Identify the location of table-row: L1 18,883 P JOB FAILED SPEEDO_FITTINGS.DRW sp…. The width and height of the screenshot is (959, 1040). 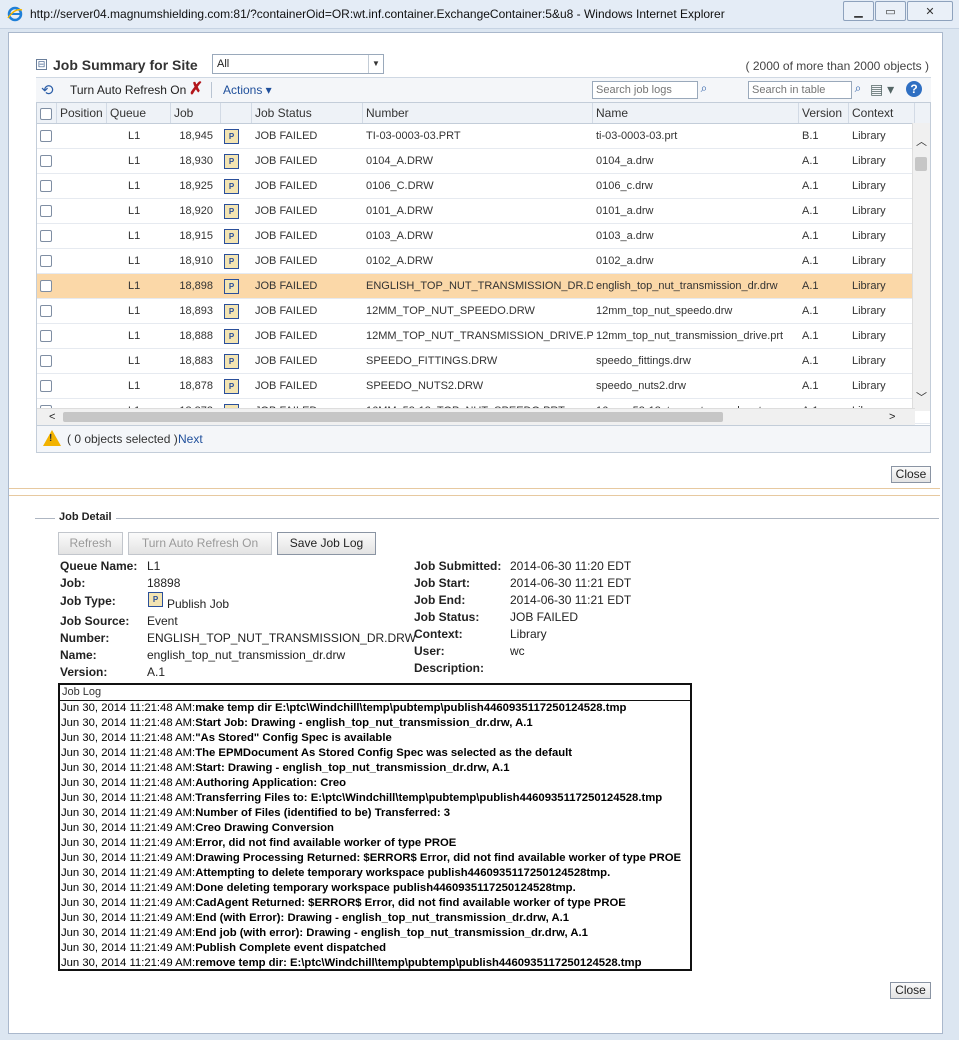
(483, 361).